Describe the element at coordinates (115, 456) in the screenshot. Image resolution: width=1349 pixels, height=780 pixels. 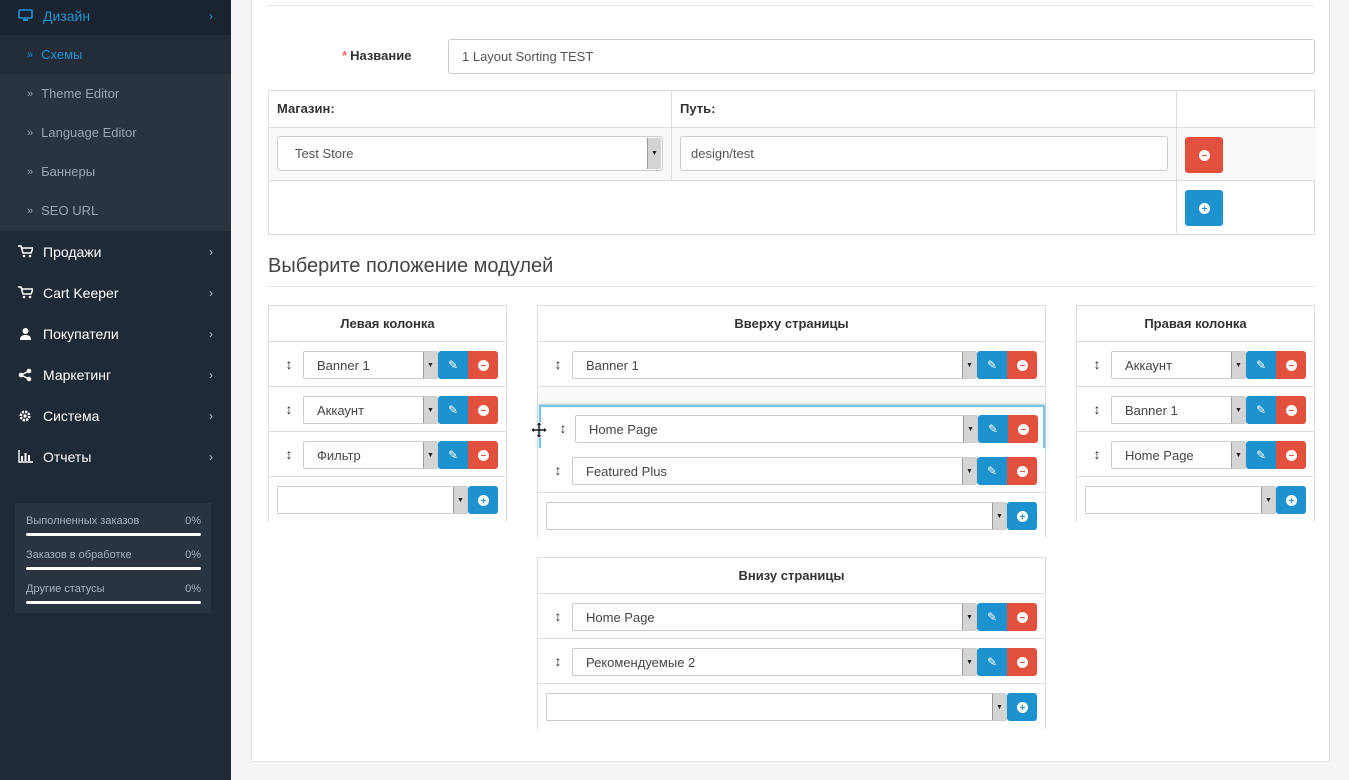
I see `nav-reports: Отчеты ›` at that location.